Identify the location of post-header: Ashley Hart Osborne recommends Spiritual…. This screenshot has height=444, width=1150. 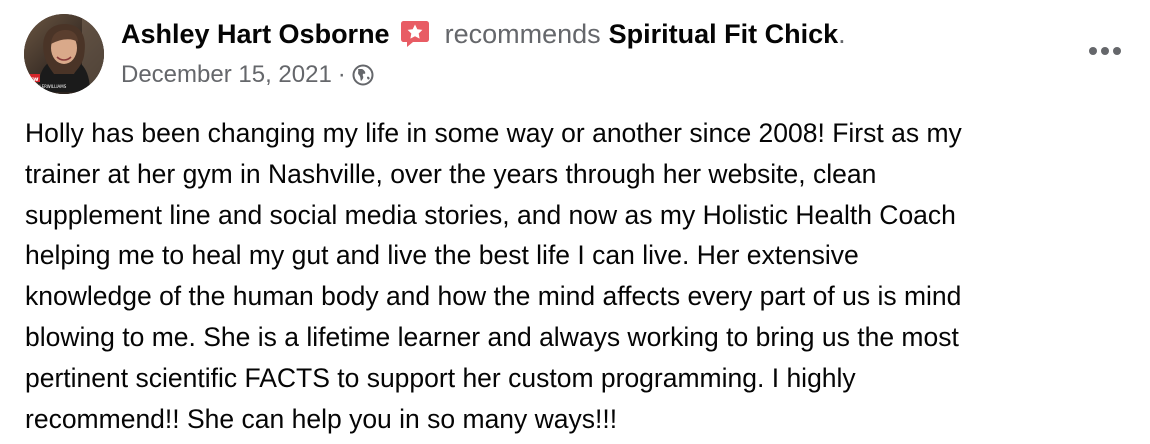
(483, 34).